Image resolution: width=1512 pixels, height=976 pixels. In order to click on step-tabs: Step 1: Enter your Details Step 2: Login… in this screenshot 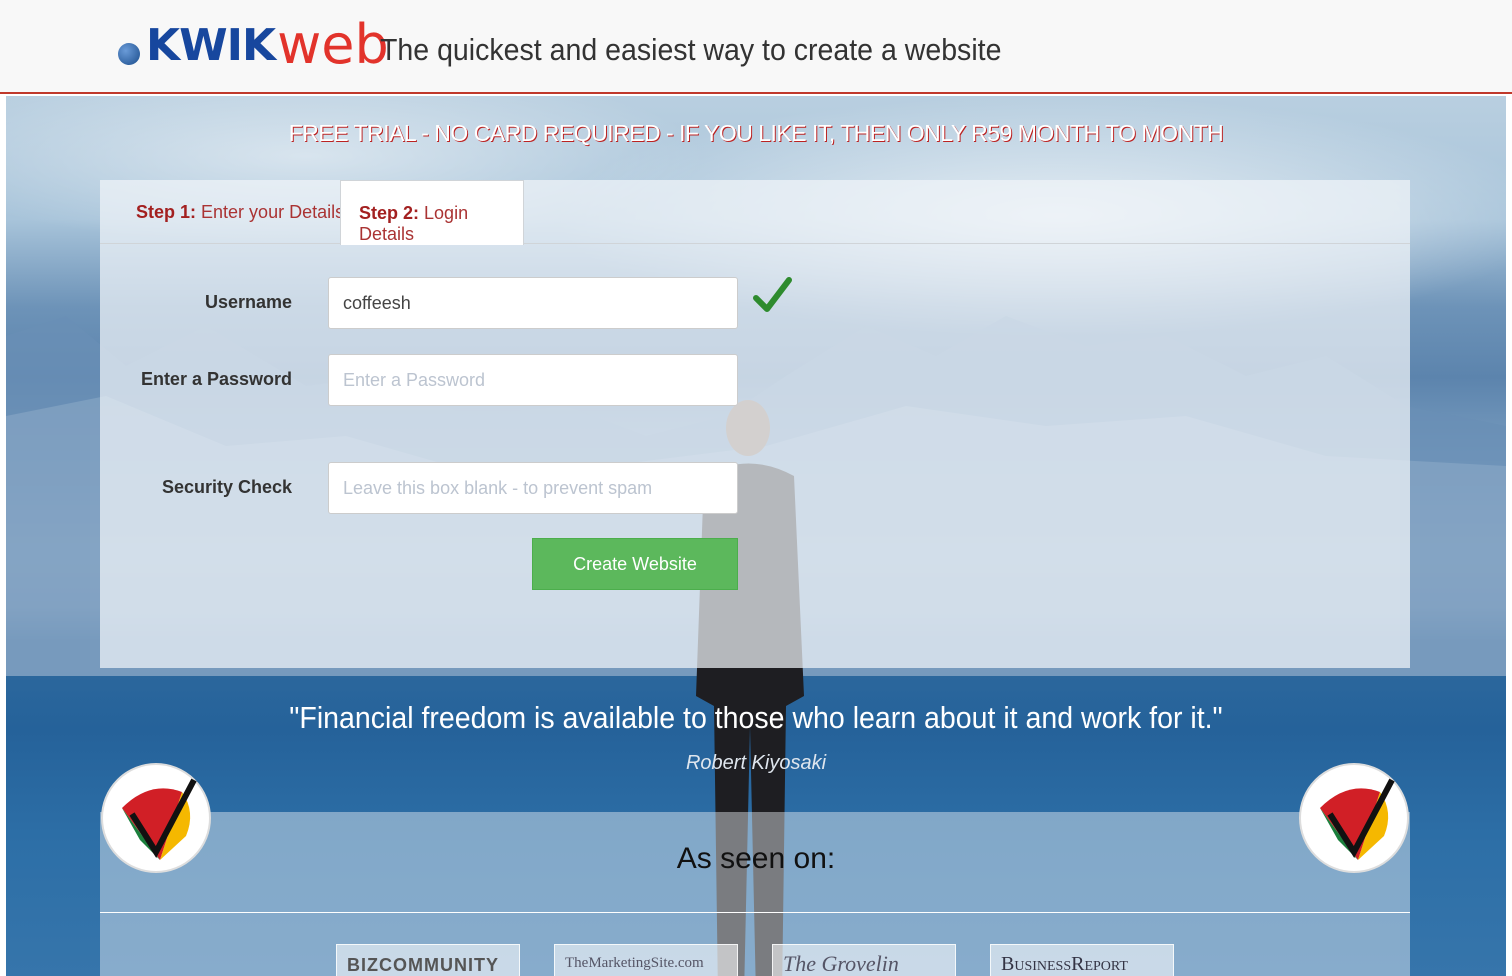, I will do `click(755, 212)`.